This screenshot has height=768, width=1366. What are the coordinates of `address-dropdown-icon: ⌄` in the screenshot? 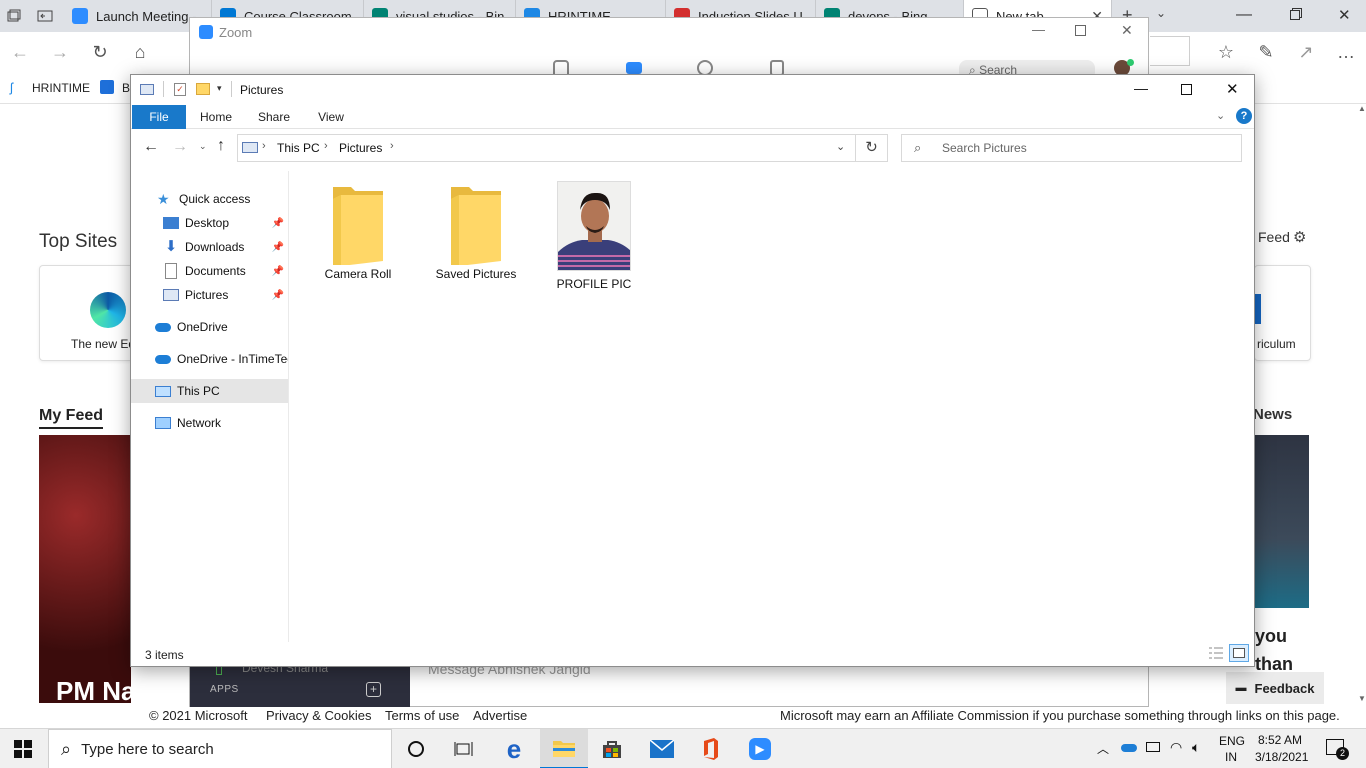 It's located at (840, 146).